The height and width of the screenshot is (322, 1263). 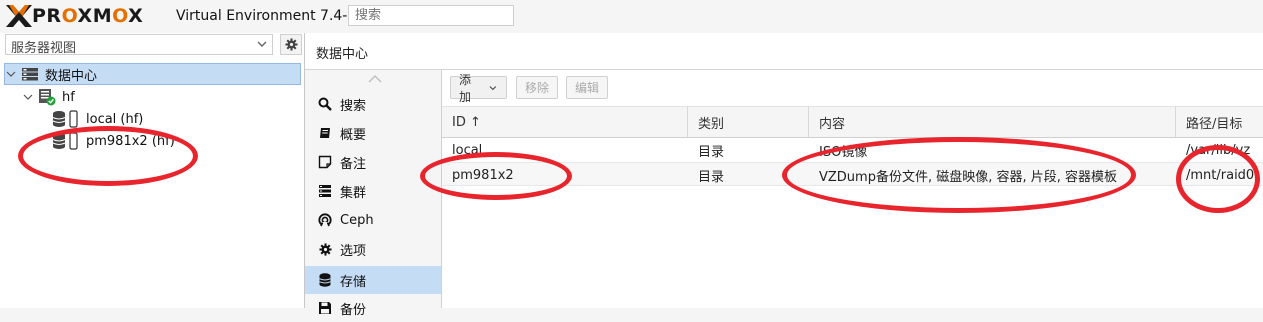 I want to click on tree-settings-button, so click(x=291, y=44).